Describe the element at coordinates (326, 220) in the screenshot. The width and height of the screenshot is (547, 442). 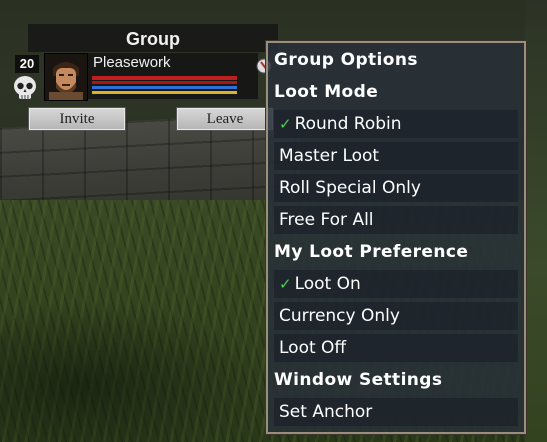
I see `menu-item-label: Free For All` at that location.